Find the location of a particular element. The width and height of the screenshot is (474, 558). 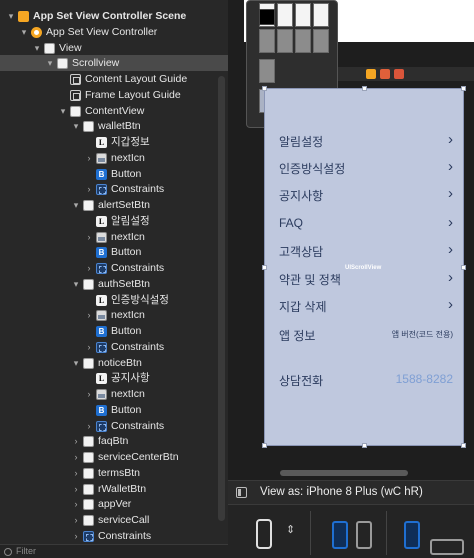

outline-row: › faqBtn is located at coordinates (114, 441).